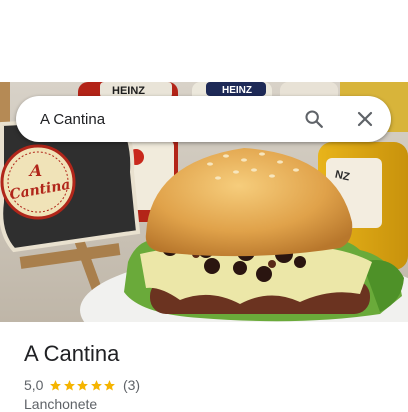 The image size is (408, 412). What do you see at coordinates (237, 90) in the screenshot?
I see `bottle-label-text-2: HEINZ` at bounding box center [237, 90].